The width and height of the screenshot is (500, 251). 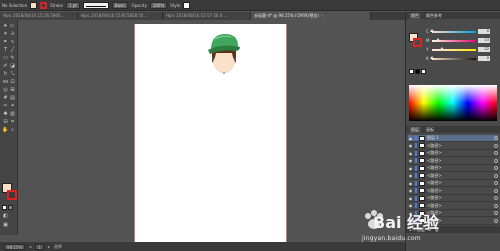 I want to click on paintbrush-tool-icon: ✎, so click(x=12, y=58).